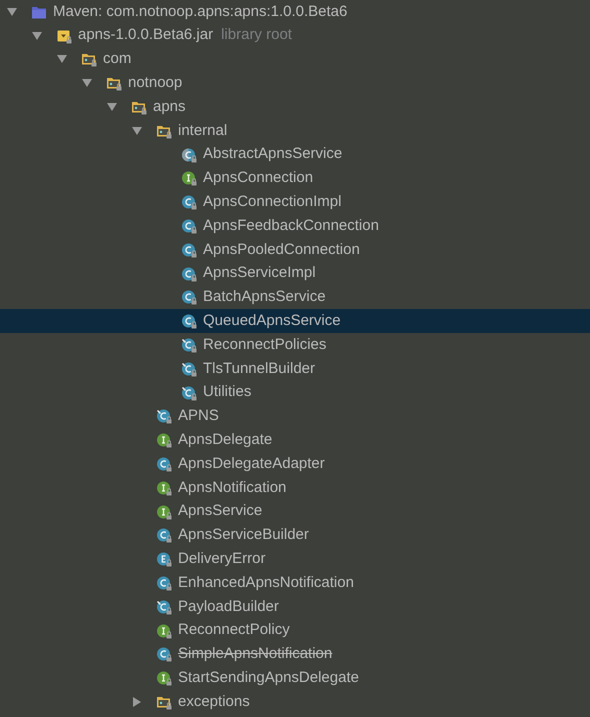 Image resolution: width=590 pixels, height=717 pixels. I want to click on node-label: DeliveryError, so click(222, 558).